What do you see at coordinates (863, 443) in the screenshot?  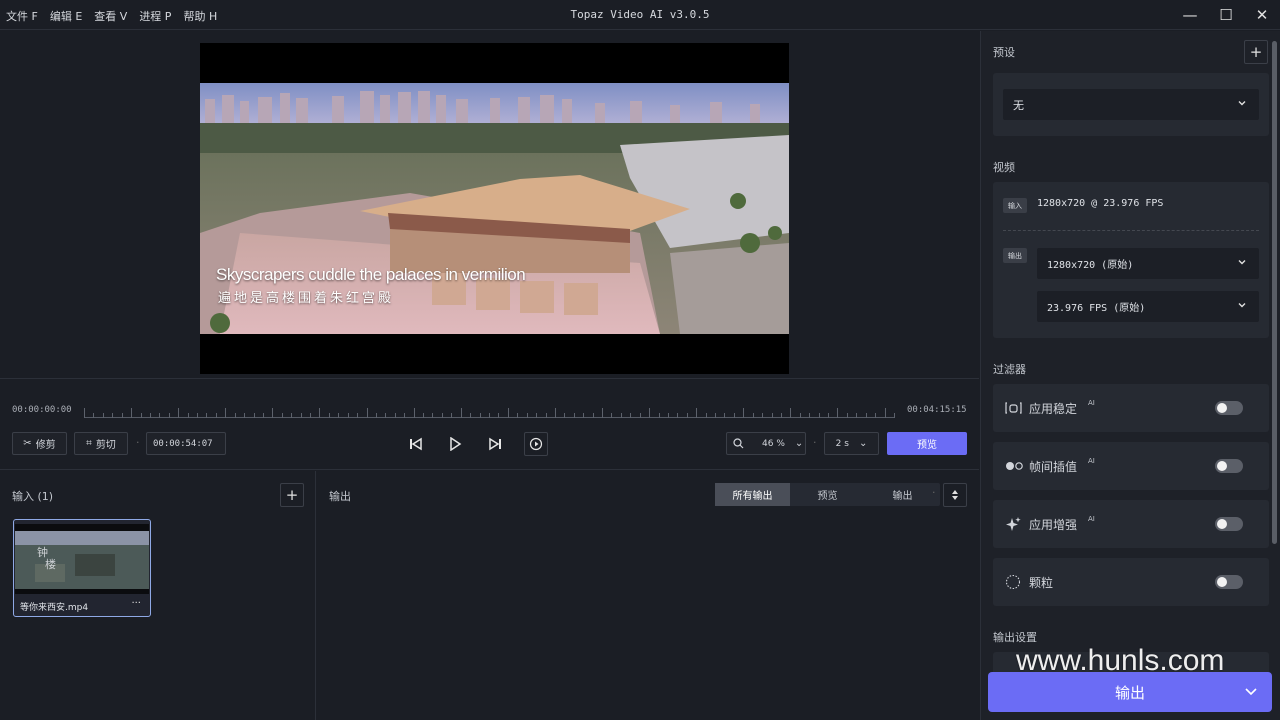 I see `chevron-down-icon: ⌄` at bounding box center [863, 443].